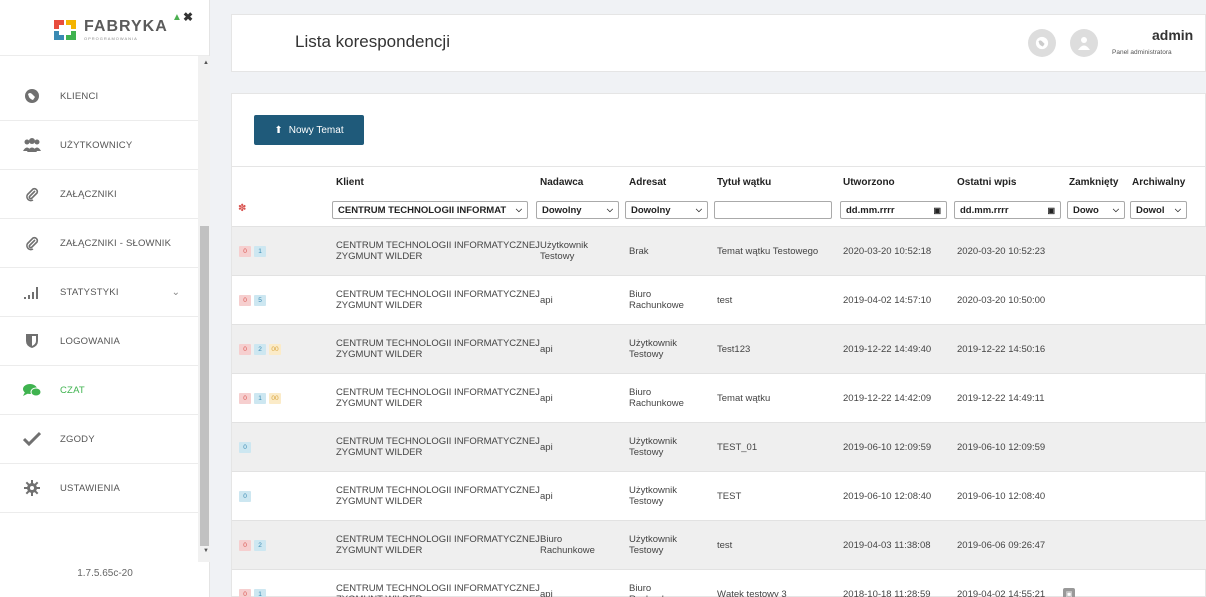  I want to click on sidebar-item-statystyki: STATYSTYKI ⌄, so click(99, 292).